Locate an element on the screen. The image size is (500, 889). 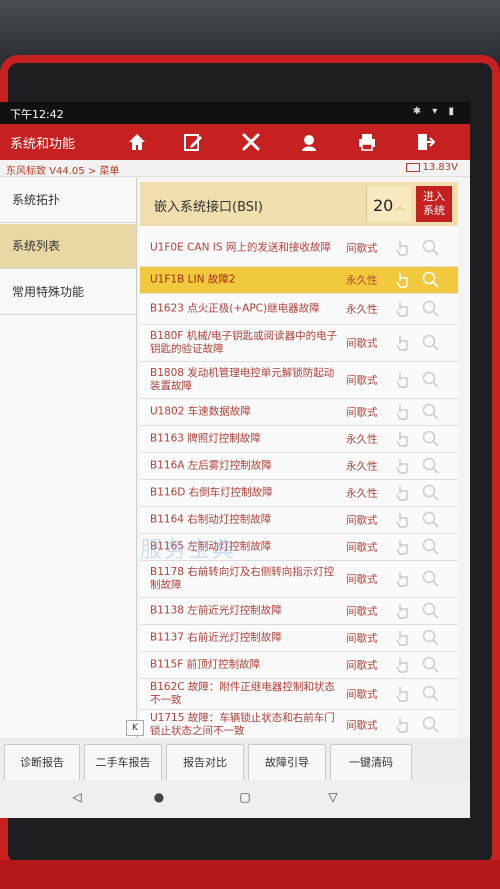
fault-description: U1F1B LIN 故障2 is located at coordinates (193, 279).